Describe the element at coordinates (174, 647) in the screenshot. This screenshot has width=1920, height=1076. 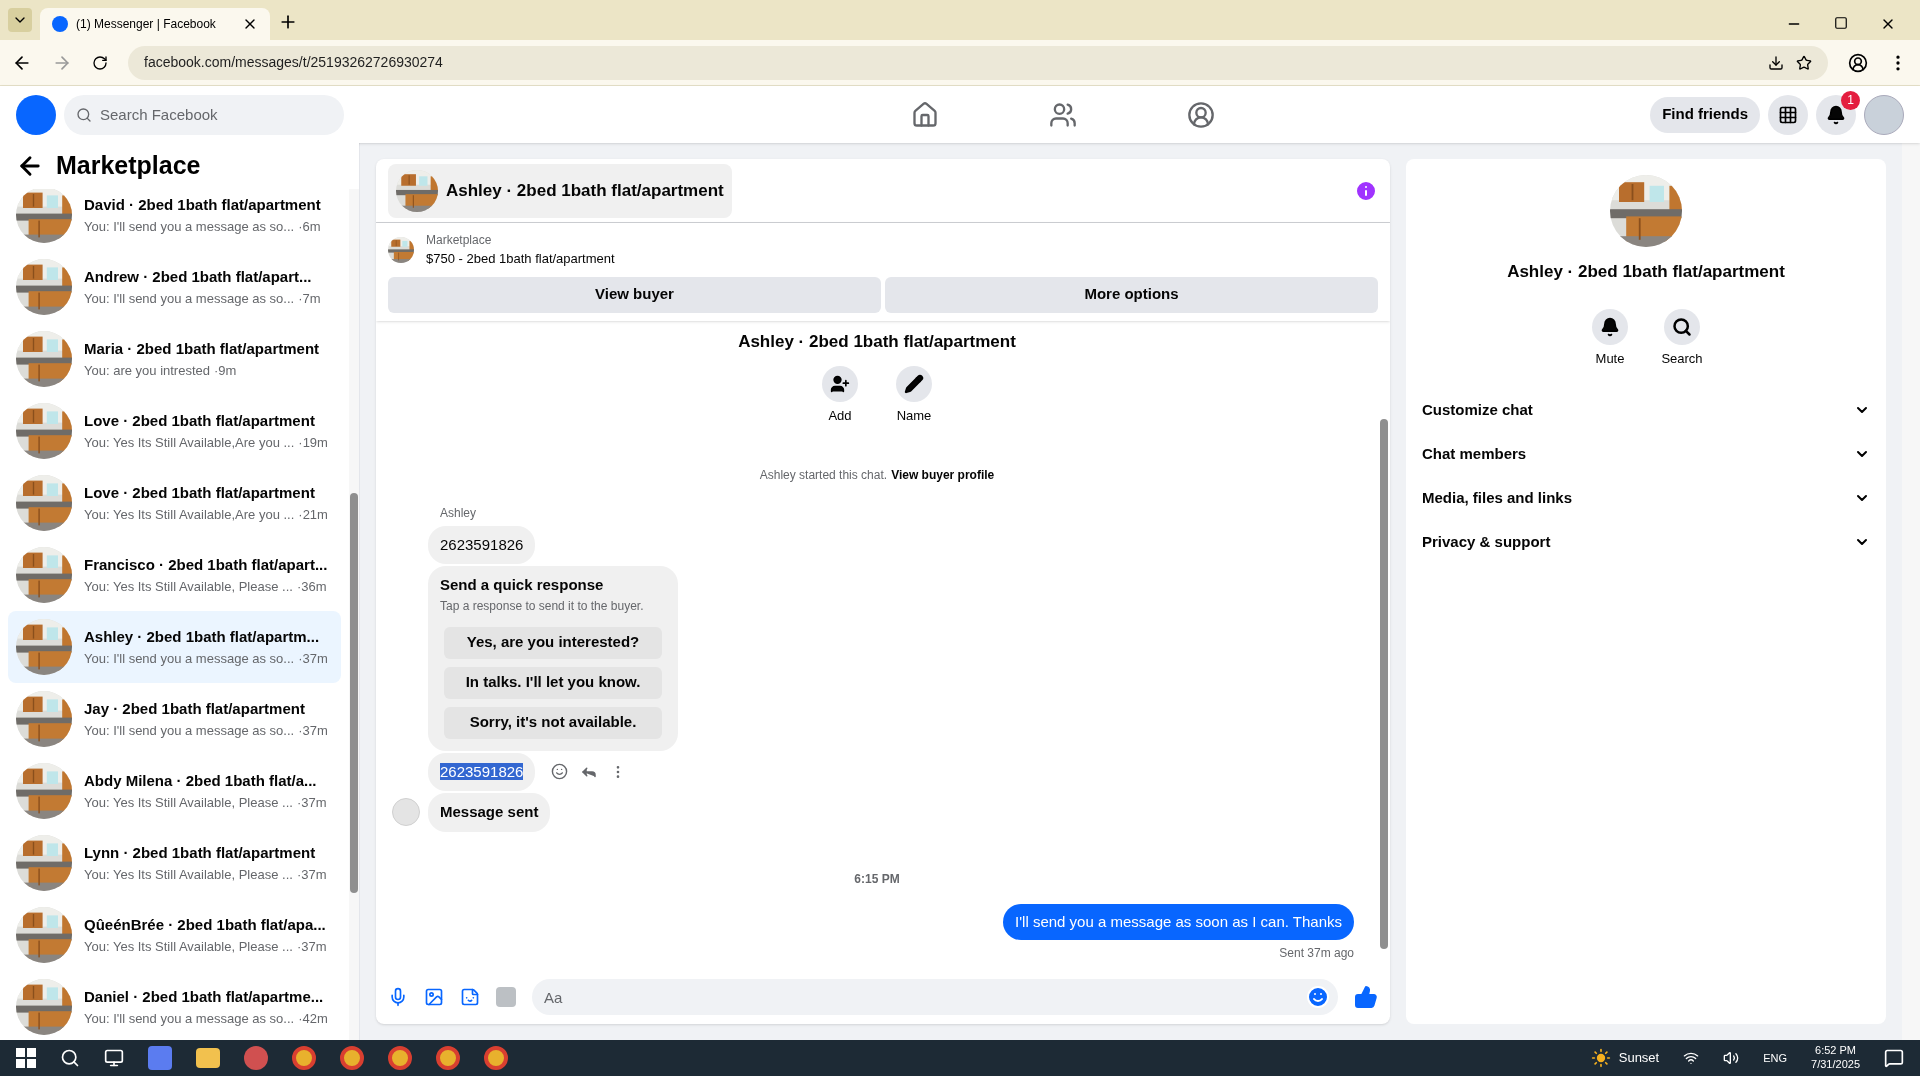
I see `conversation-item: Ashley · 2bed 1bath flat/apartm... You: I'll send you a message as so... ·37m` at that location.